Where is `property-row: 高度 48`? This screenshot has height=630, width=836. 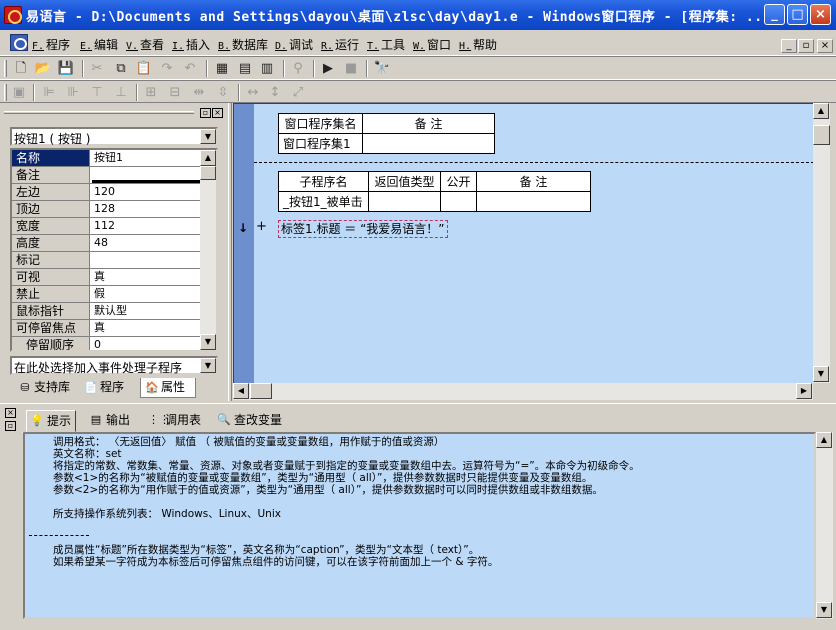 property-row: 高度 48 is located at coordinates (106, 243).